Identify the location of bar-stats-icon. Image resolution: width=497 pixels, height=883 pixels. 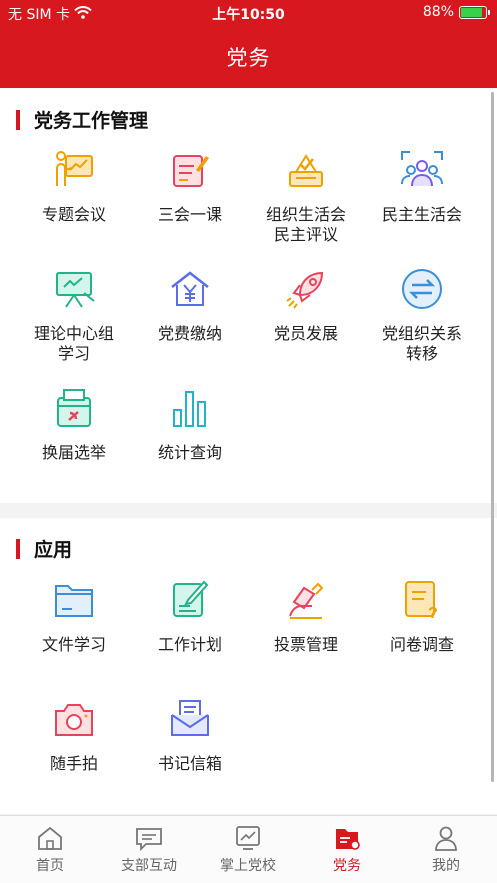
(189, 409).